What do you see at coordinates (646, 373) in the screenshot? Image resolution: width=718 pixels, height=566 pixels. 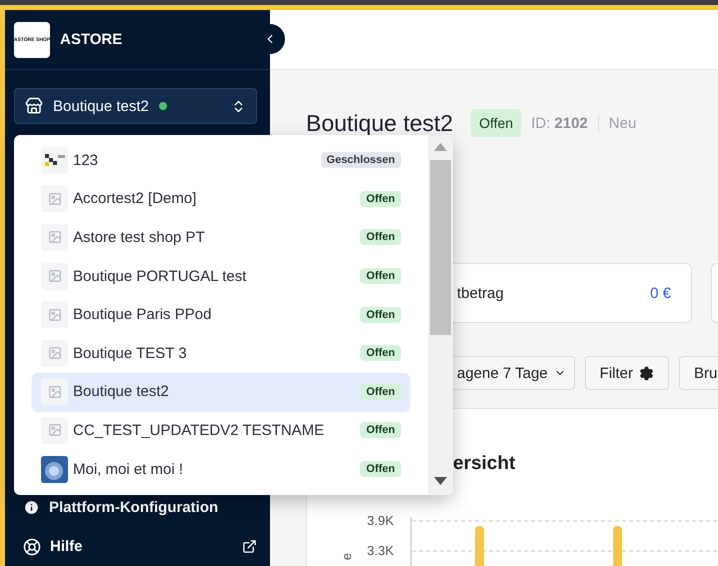 I see `gear-icon` at bounding box center [646, 373].